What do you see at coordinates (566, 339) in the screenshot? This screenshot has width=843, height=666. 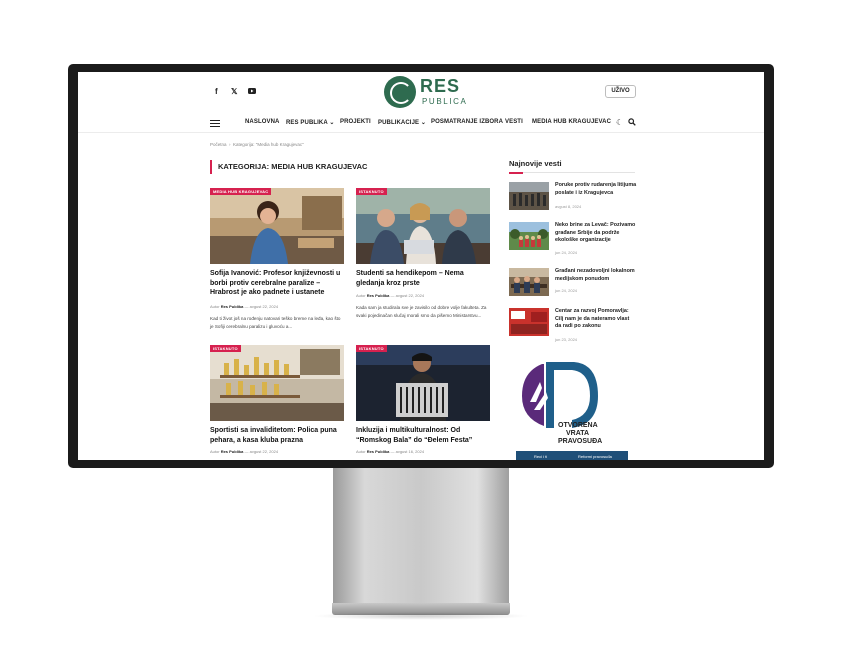 I see `sidebar-news-date: jun 23, 2024` at bounding box center [566, 339].